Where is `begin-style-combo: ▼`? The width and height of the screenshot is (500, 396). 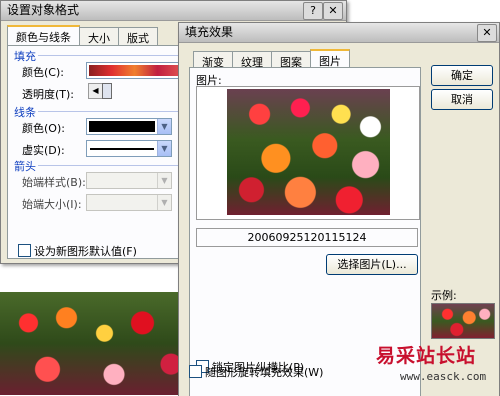 begin-style-combo: ▼ is located at coordinates (129, 180).